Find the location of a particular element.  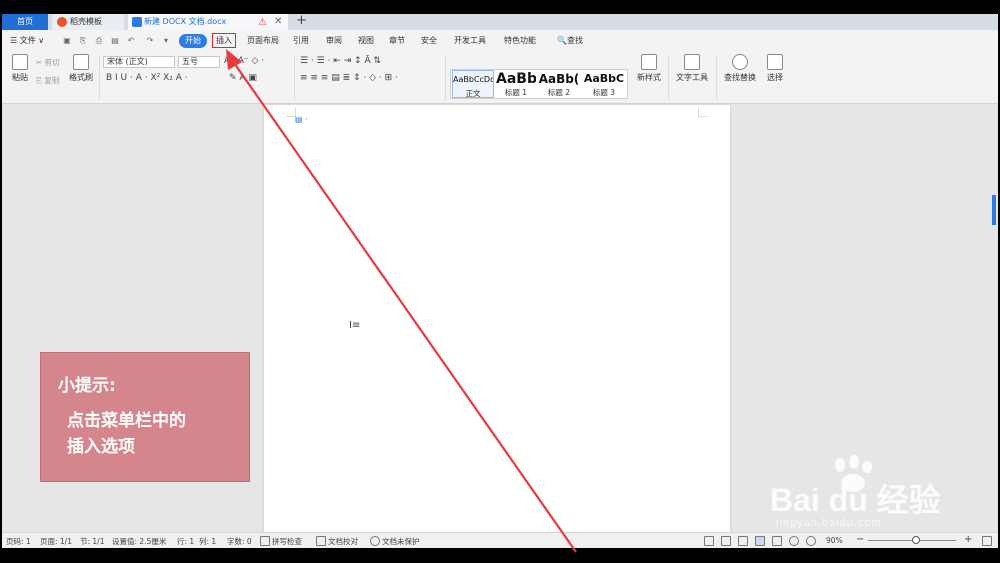

select-button: 选择 is located at coordinates (775, 68).